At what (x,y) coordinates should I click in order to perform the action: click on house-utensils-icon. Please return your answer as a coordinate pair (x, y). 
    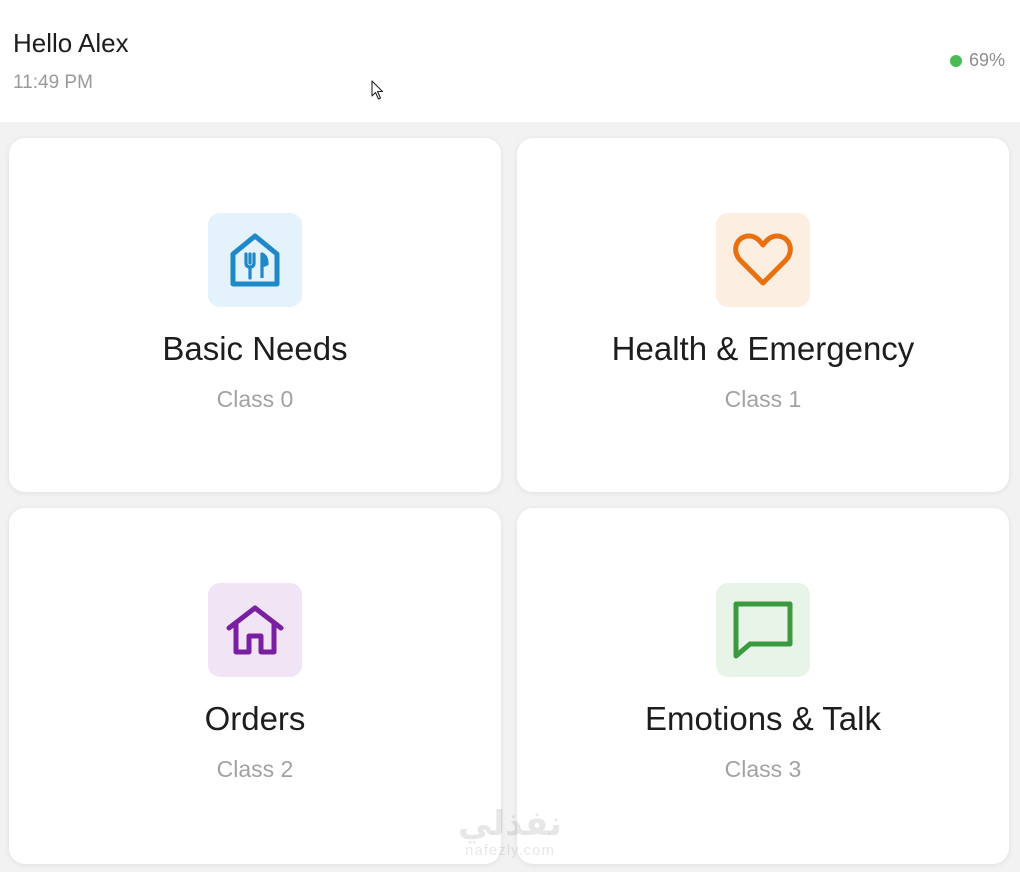
    Looking at the image, I should click on (255, 260).